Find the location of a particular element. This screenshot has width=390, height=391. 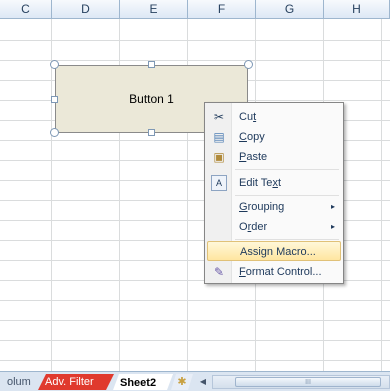

horizontal-scrollbar: III is located at coordinates (301, 382).